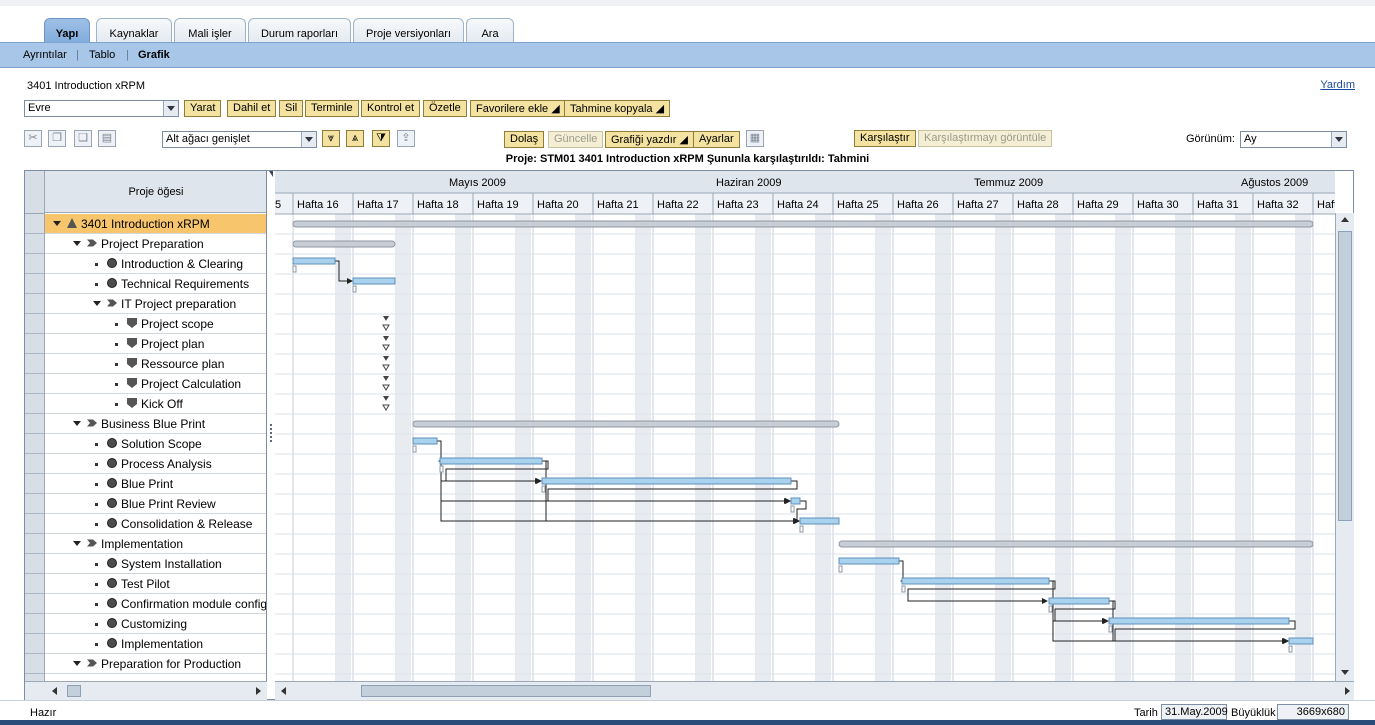  What do you see at coordinates (271, 436) in the screenshot?
I see `pane-splitter` at bounding box center [271, 436].